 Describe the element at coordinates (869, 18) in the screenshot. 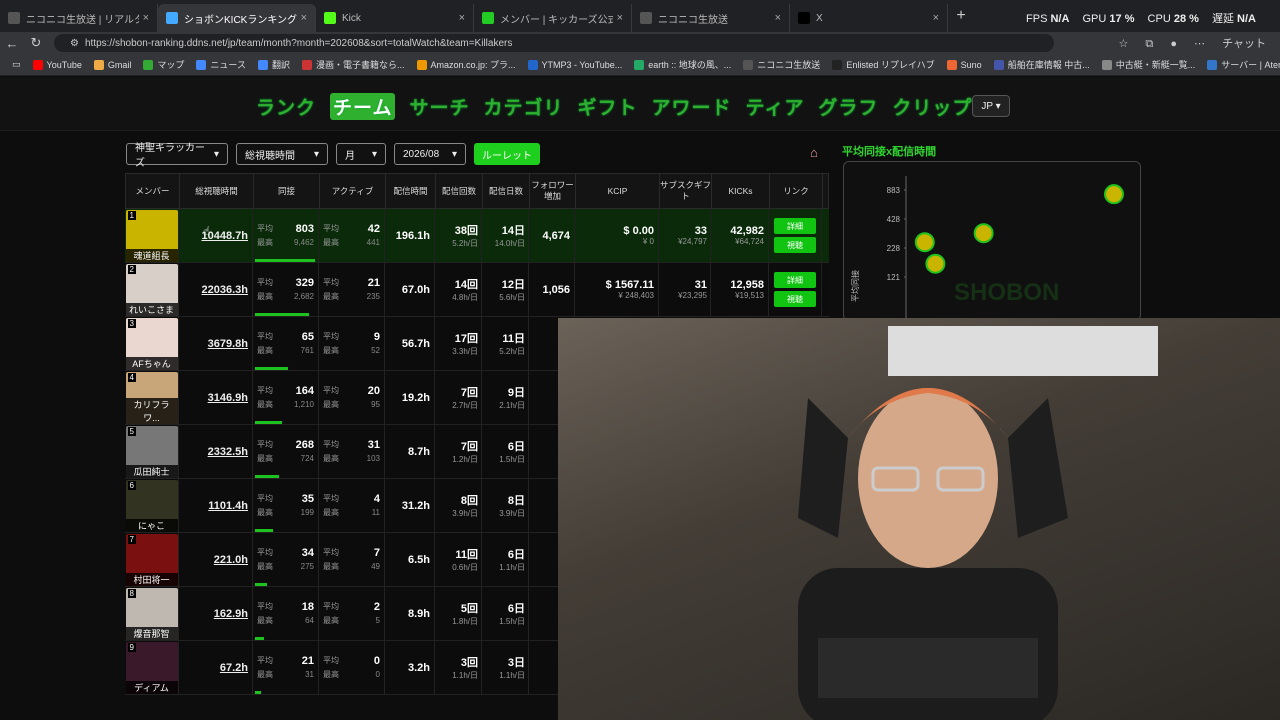

I see `browser-tab: X ×` at that location.